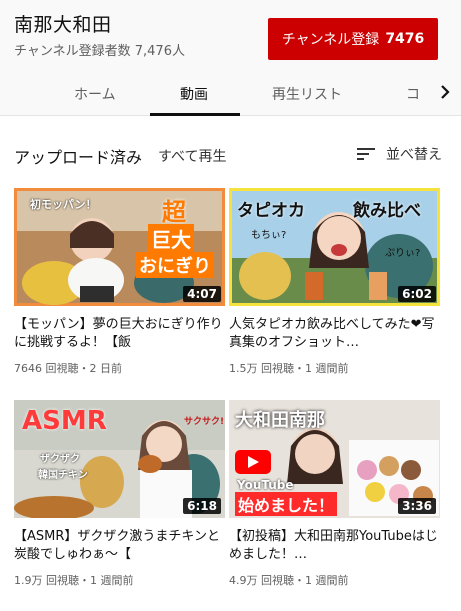  I want to click on thumbnail-text: ザクザク, so click(60, 459).